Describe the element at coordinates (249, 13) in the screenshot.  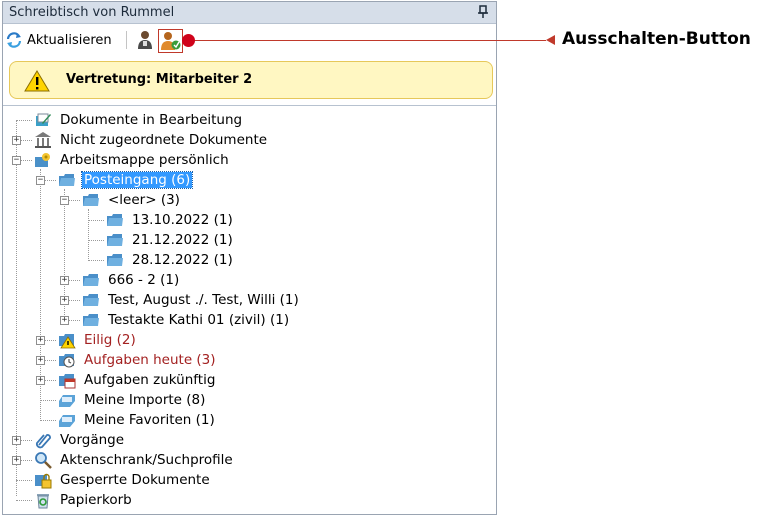
I see `panel-titlebar: Schreibtisch von Rummel` at that location.